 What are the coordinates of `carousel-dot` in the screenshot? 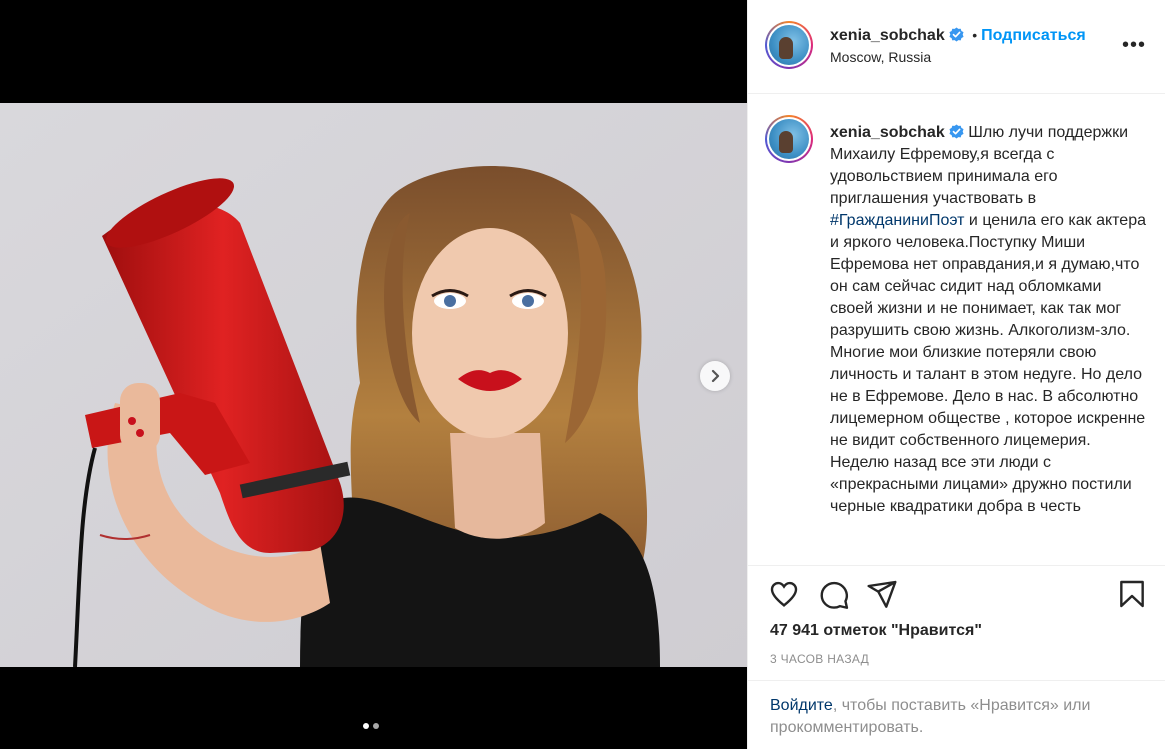 It's located at (376, 726).